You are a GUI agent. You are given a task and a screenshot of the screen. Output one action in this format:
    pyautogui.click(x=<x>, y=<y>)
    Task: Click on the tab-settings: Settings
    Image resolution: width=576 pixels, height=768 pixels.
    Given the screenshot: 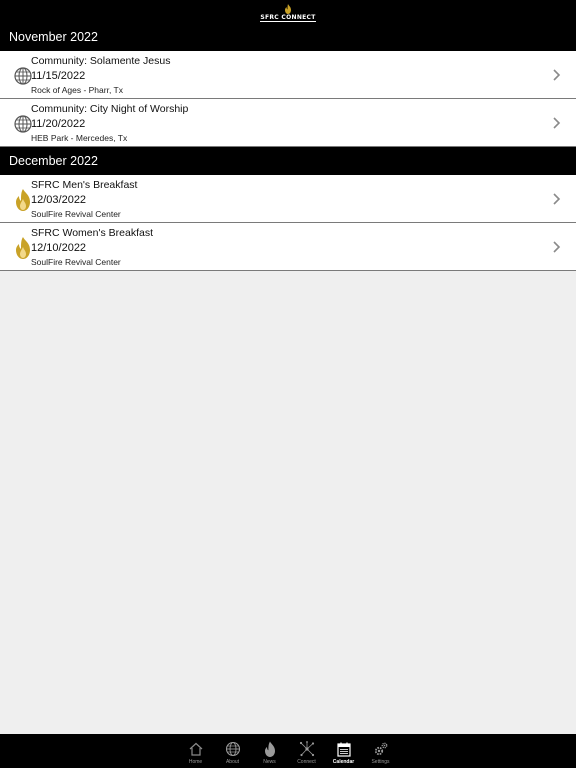 What is the action you would take?
    pyautogui.click(x=380, y=751)
    